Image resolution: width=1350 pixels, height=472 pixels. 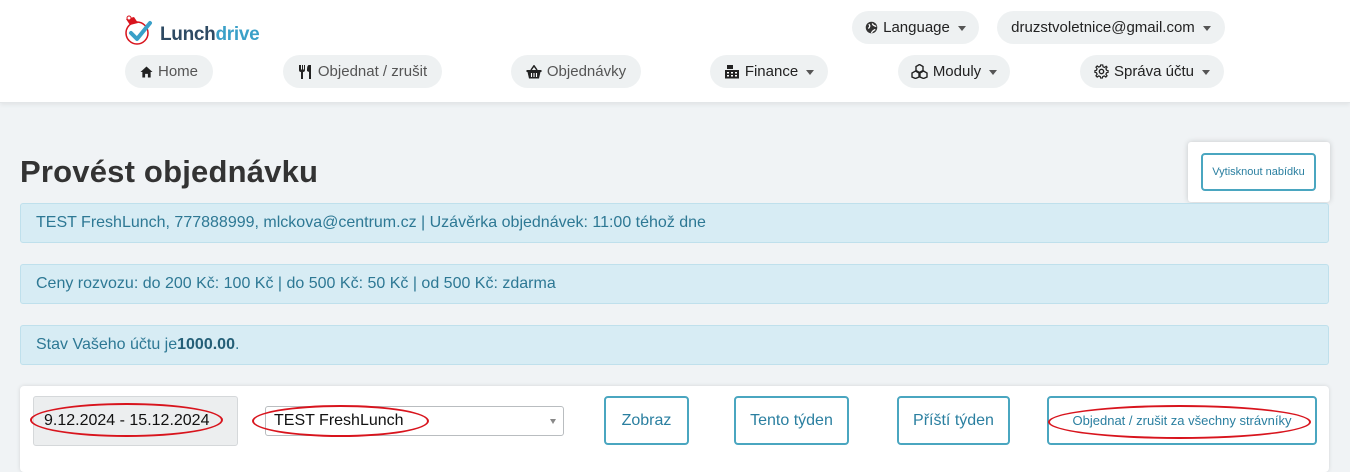 What do you see at coordinates (237, 344) in the screenshot?
I see `balance-suffix: .` at bounding box center [237, 344].